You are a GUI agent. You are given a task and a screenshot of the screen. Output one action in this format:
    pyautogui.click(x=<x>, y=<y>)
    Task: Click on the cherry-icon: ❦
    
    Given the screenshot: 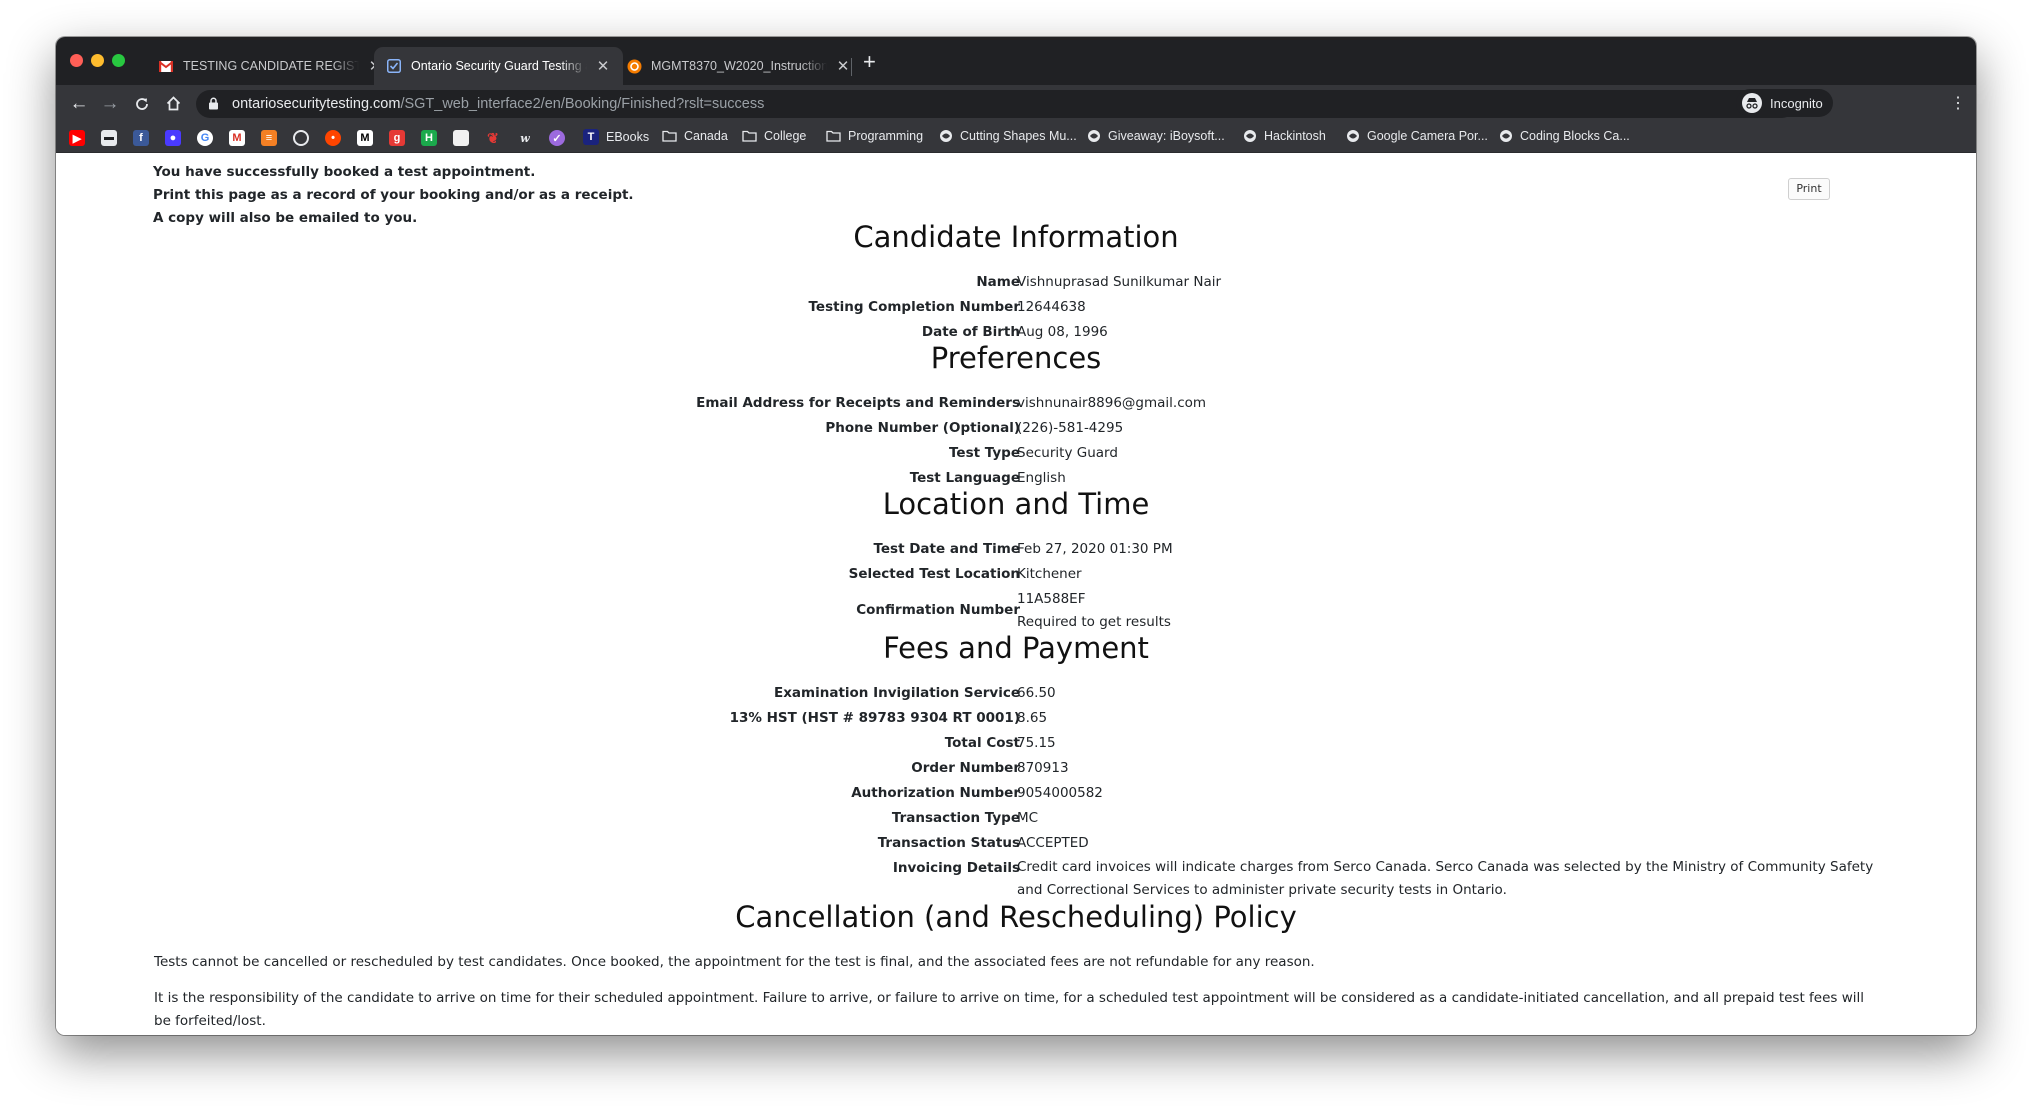 What is the action you would take?
    pyautogui.click(x=493, y=138)
    